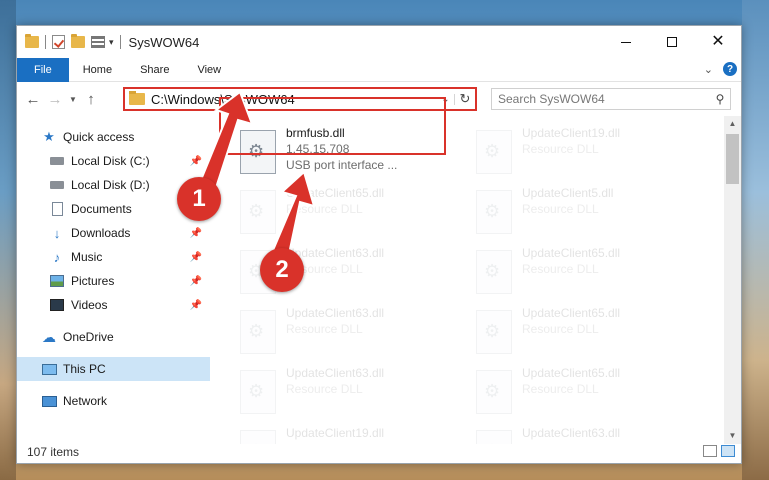 This screenshot has width=769, height=480. I want to click on customize-toolbar-chevron-icon: ▾, so click(111, 42).